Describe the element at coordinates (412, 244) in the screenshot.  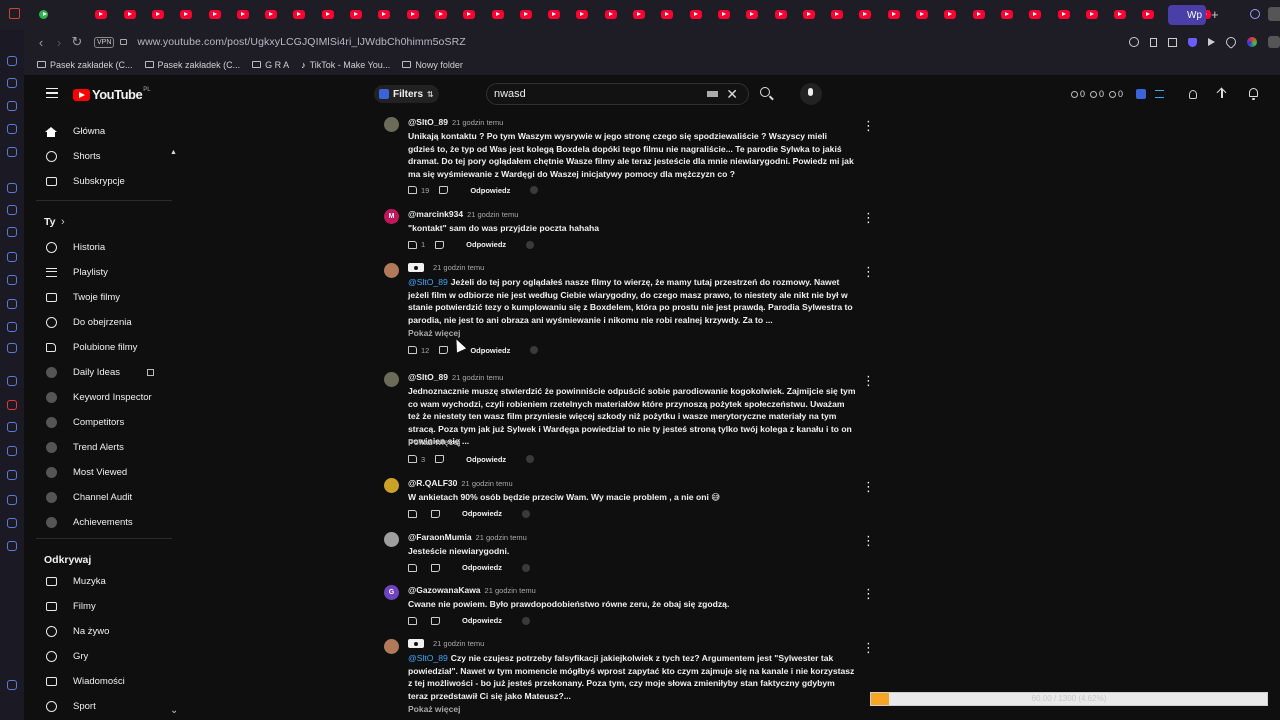
I see `like-icon` at that location.